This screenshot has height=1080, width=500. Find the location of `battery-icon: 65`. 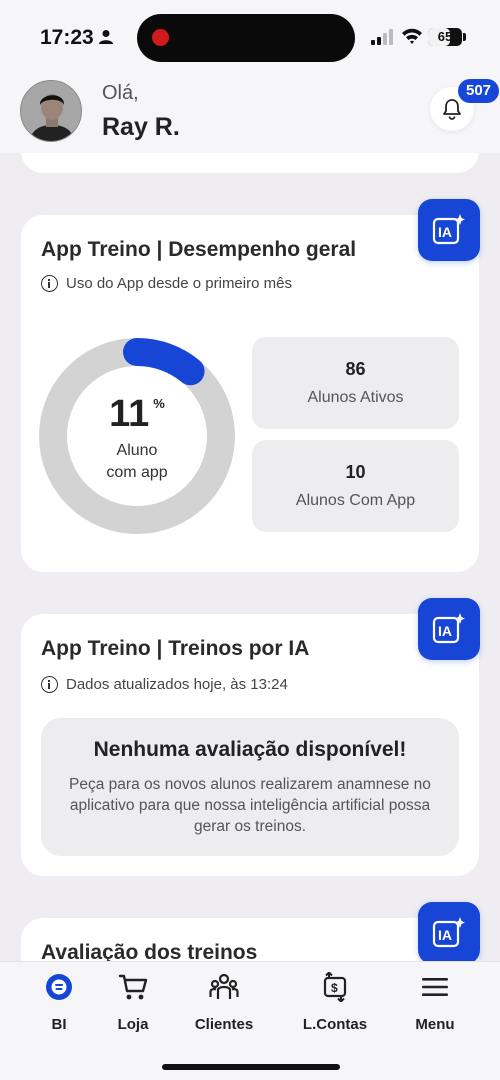

battery-icon: 65 is located at coordinates (445, 37).